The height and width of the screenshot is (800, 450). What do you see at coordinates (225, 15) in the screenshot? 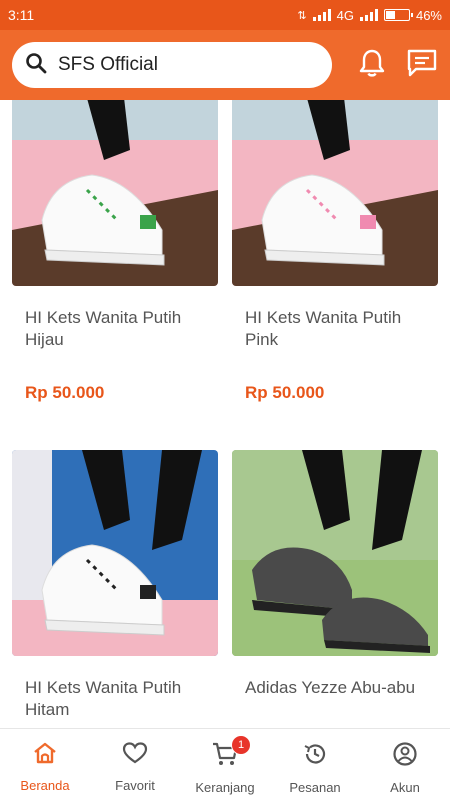
I see `status-bar: 3:11 ⇅ 4G 46%` at bounding box center [225, 15].